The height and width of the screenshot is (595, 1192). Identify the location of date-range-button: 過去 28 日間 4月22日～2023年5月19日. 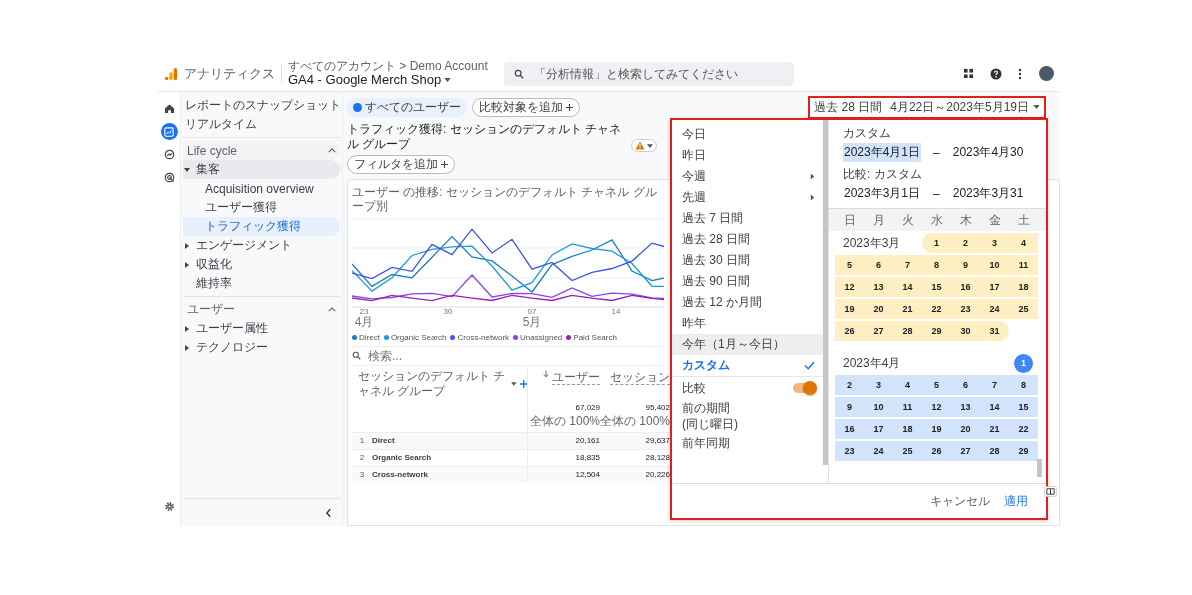
(927, 107).